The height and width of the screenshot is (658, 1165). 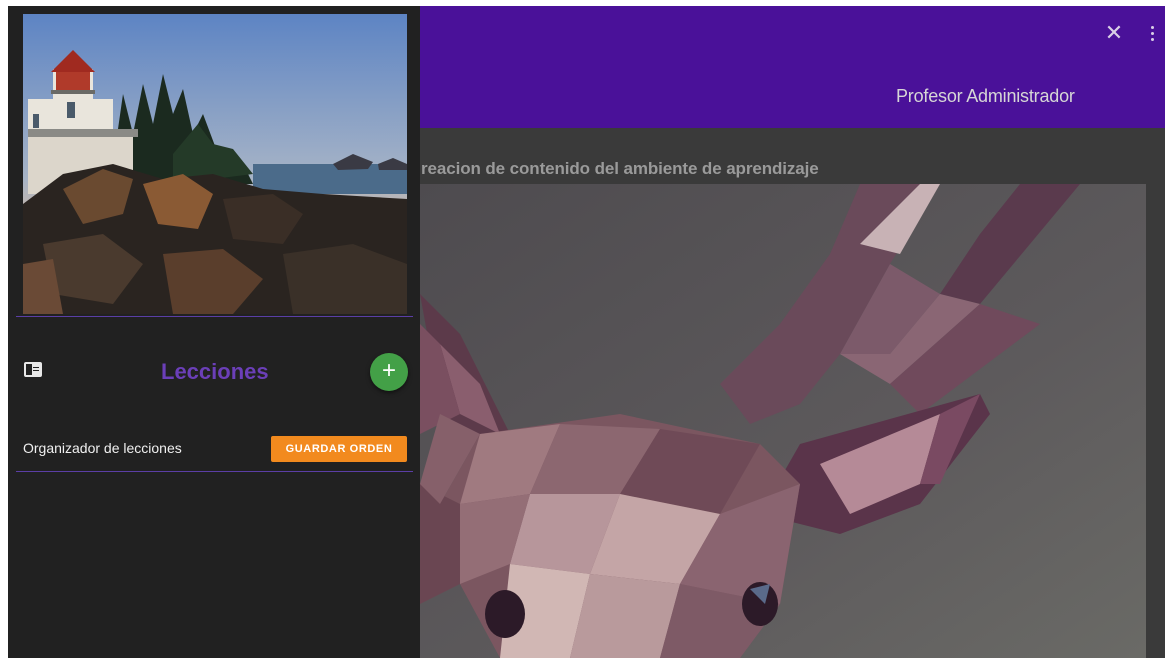 I want to click on add-lesson-button: +, so click(x=389, y=372).